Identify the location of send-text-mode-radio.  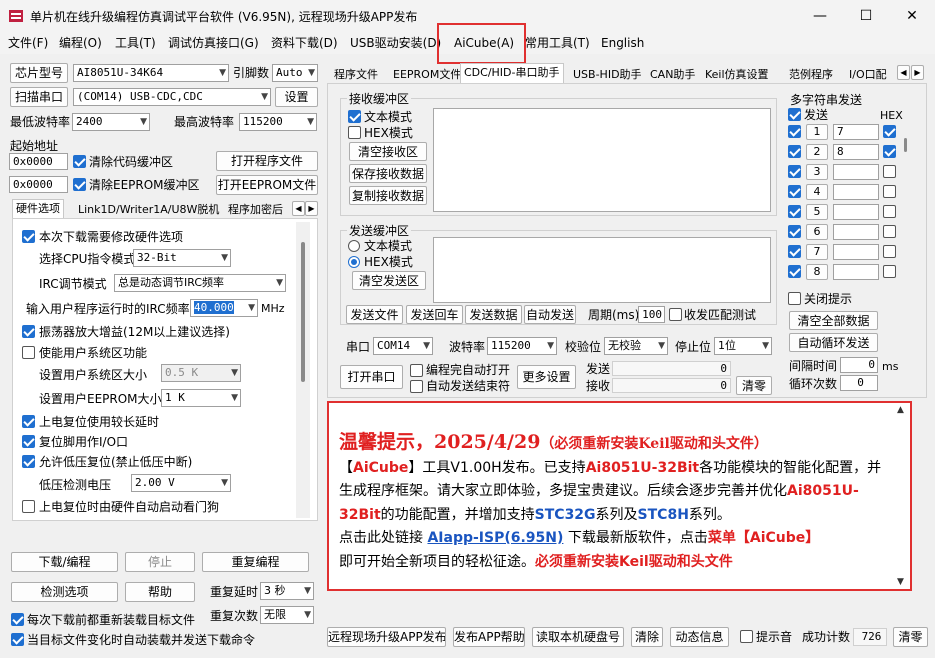
(354, 246).